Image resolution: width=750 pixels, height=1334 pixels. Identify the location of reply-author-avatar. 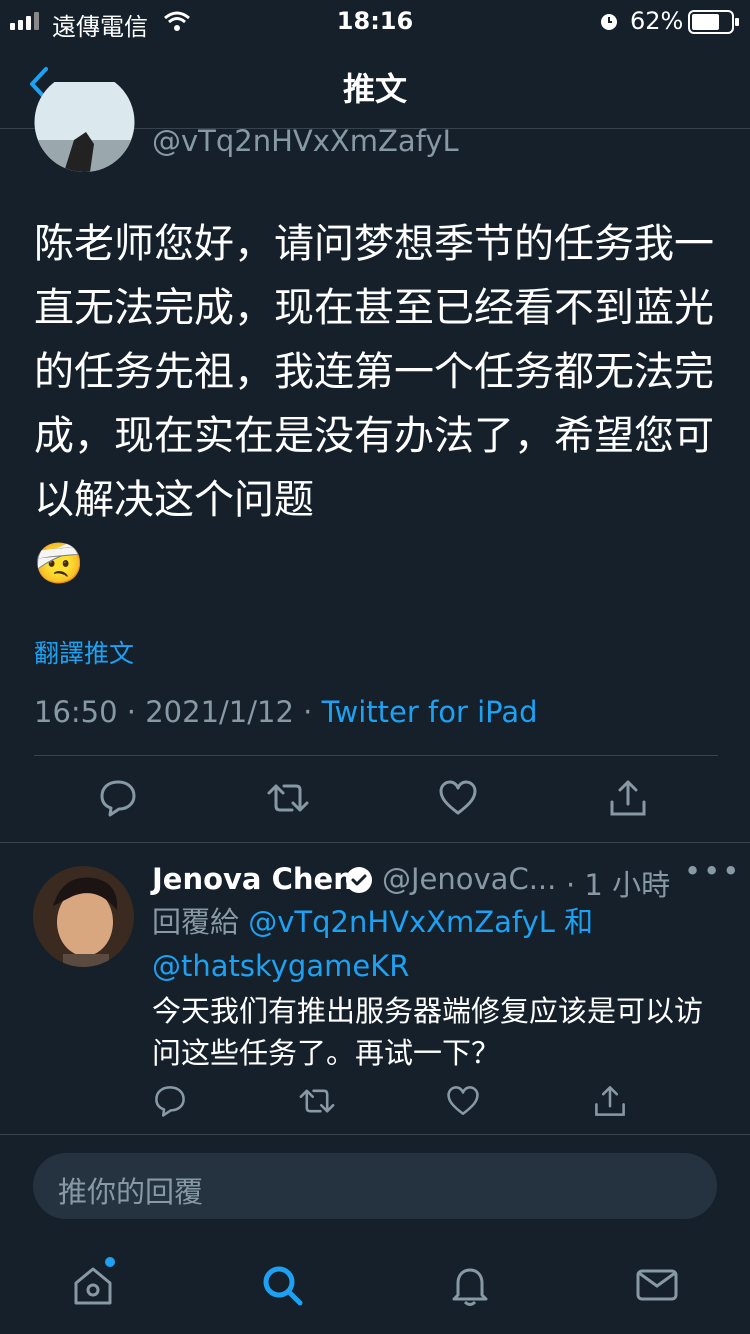
(83, 916).